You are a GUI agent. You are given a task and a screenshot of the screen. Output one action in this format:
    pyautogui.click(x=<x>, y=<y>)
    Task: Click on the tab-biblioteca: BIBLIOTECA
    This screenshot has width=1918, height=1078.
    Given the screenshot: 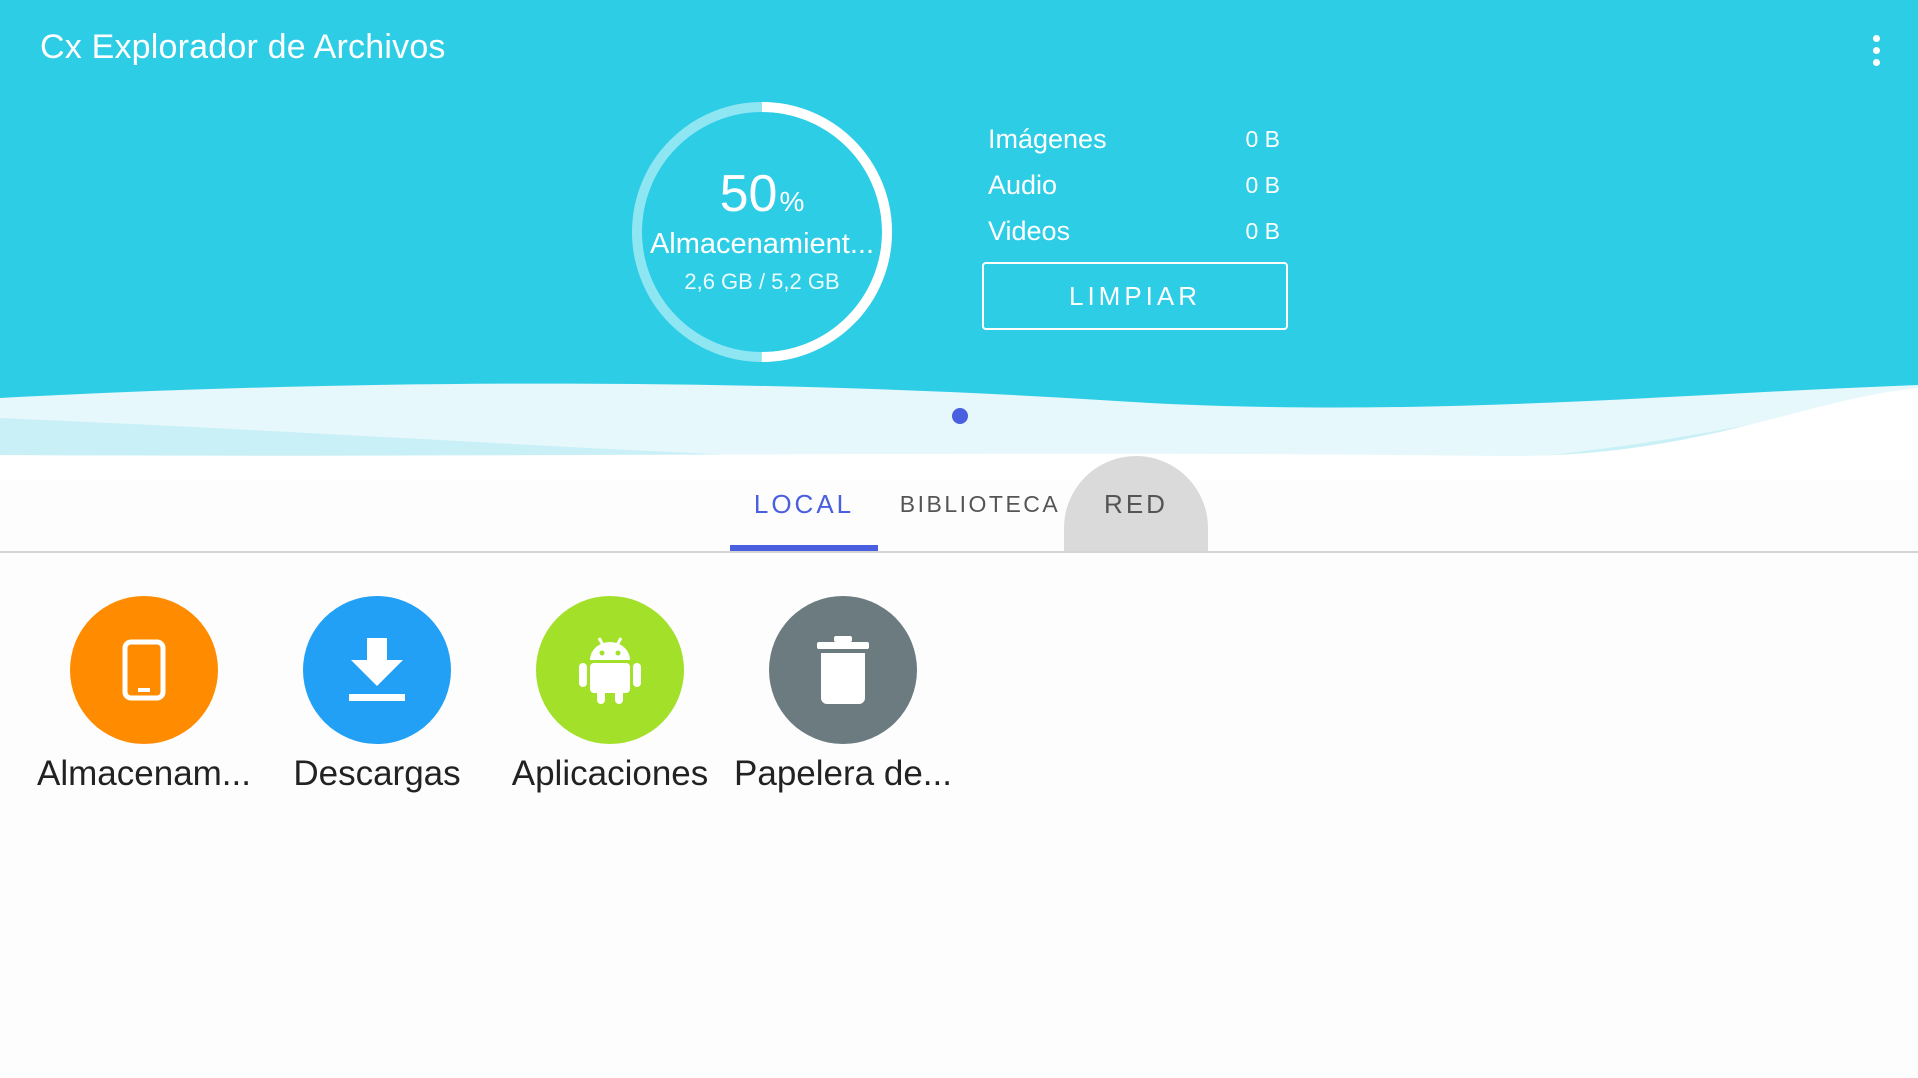 What is the action you would take?
    pyautogui.click(x=980, y=504)
    